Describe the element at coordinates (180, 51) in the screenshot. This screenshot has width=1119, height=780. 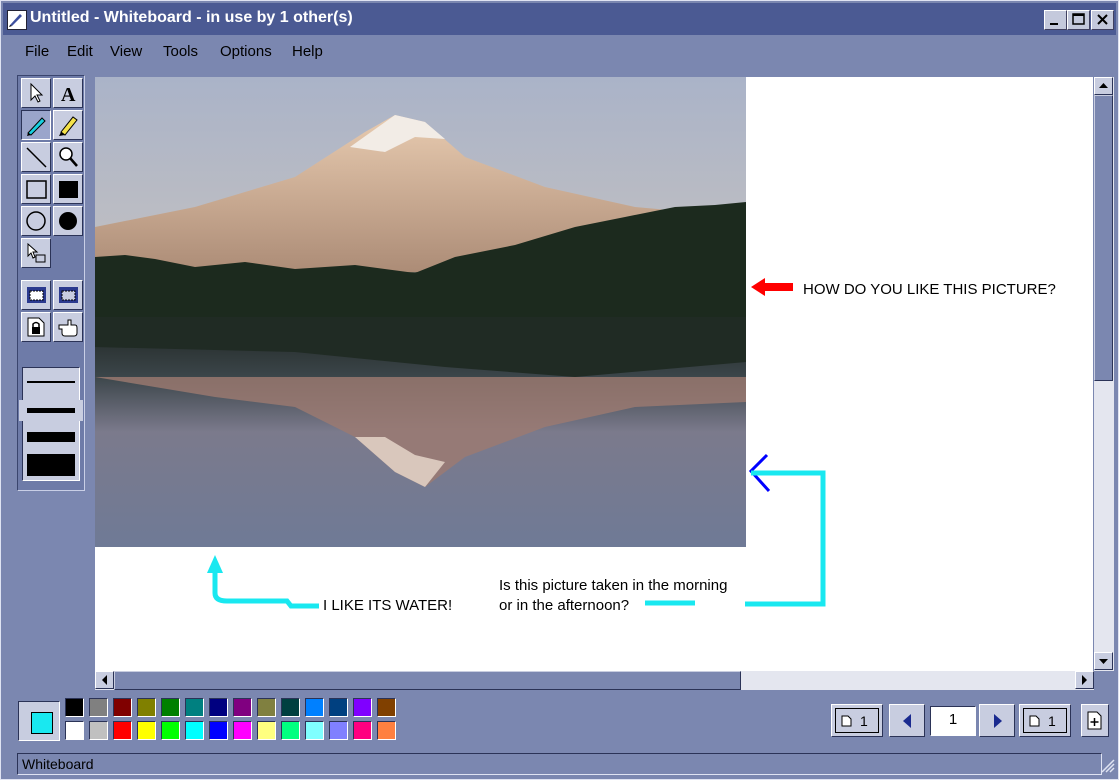
I see `menu-tools: Tools` at that location.